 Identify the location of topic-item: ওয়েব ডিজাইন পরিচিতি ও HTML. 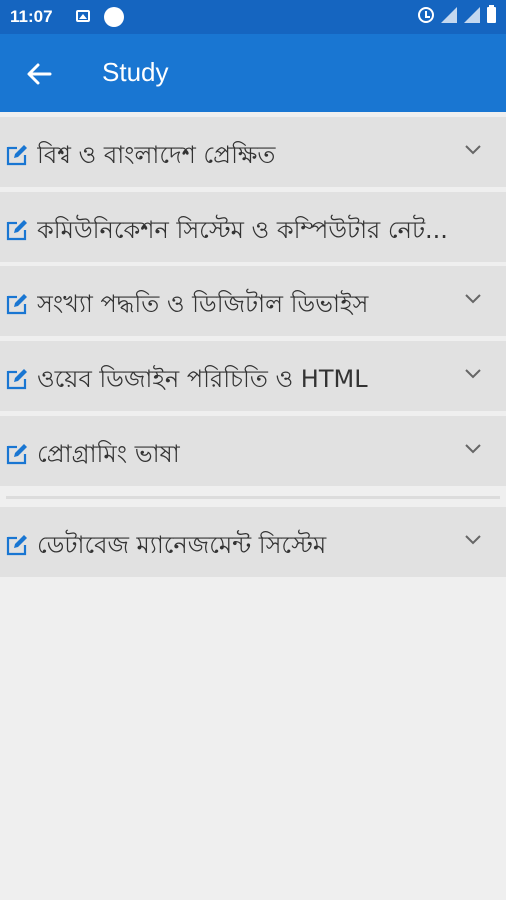
(253, 376).